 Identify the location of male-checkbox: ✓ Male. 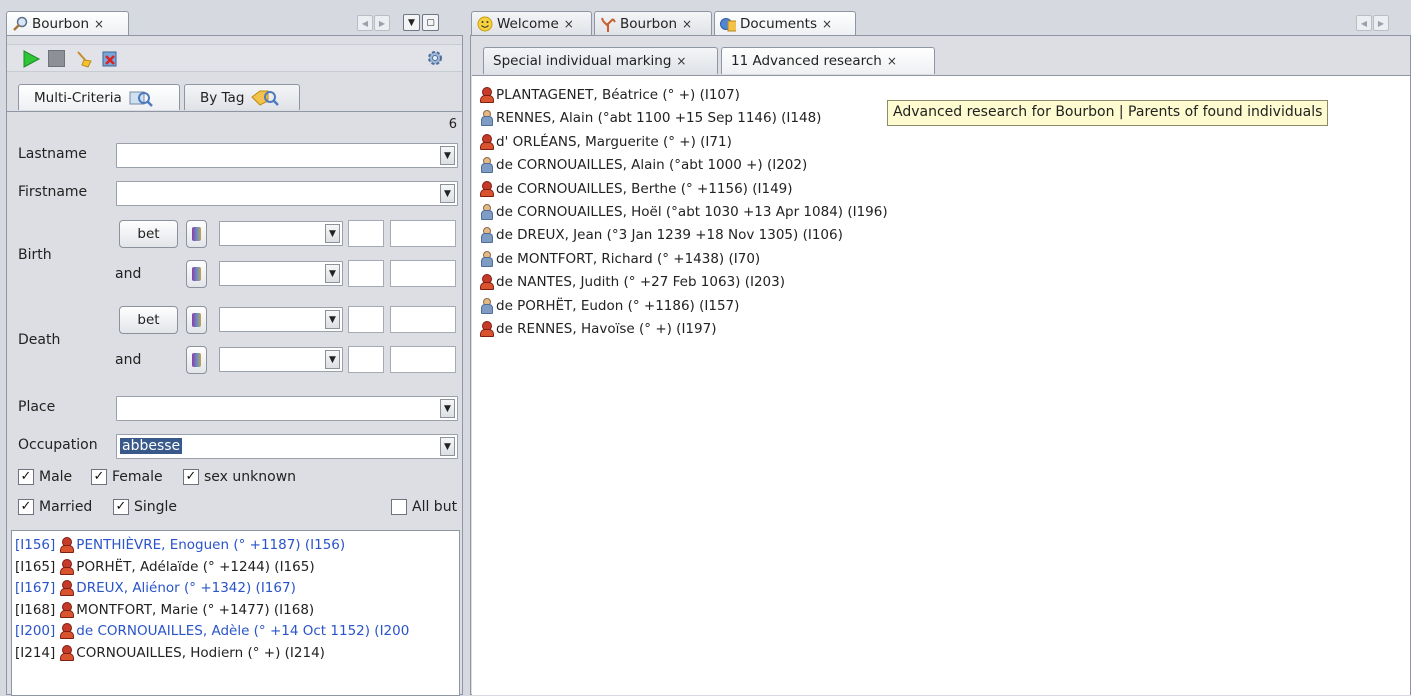
(45, 477).